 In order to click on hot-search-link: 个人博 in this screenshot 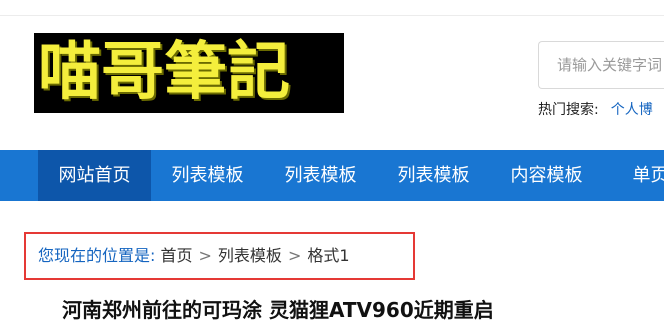, I will do `click(632, 110)`.